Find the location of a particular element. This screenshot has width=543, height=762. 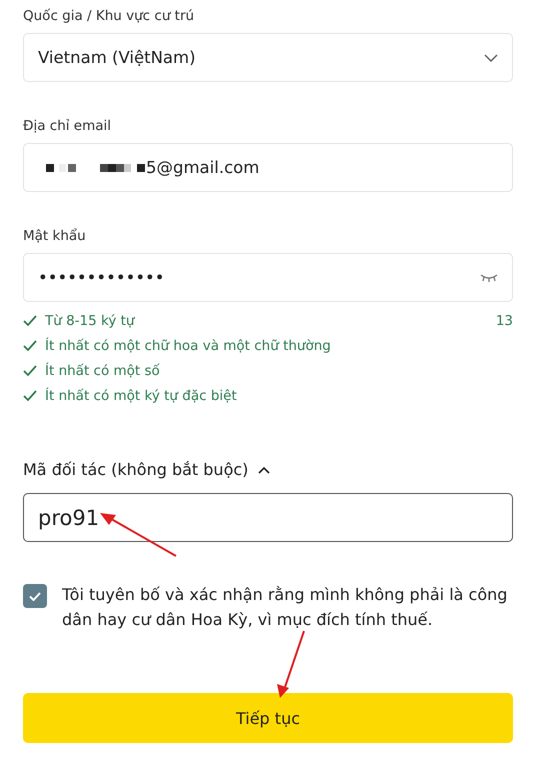

country-select: Vietnam (ViệtNam) is located at coordinates (268, 57).